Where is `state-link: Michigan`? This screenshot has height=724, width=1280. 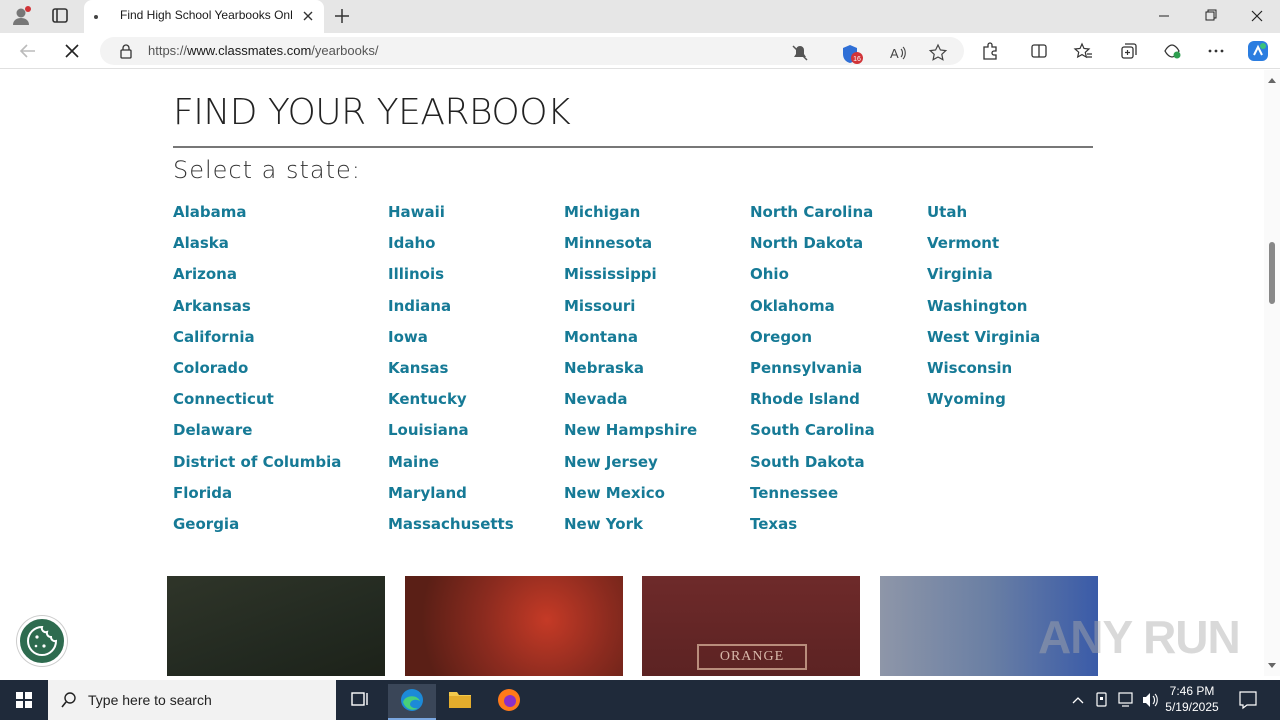 state-link: Michigan is located at coordinates (630, 218).